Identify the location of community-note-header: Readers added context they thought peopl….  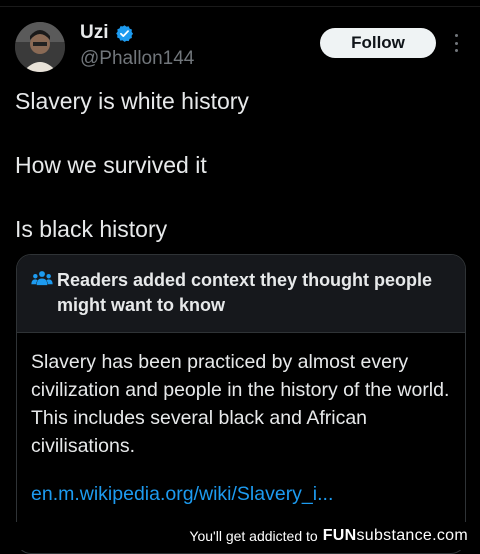
(241, 294).